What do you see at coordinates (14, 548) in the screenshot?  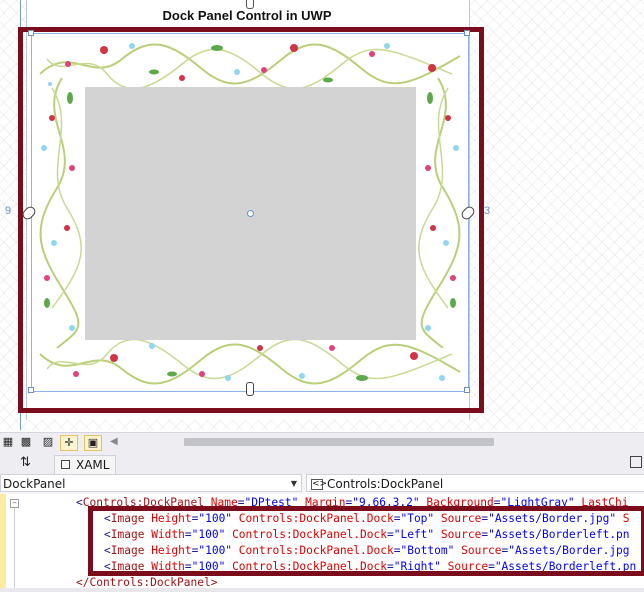 I see `indent-guide` at bounding box center [14, 548].